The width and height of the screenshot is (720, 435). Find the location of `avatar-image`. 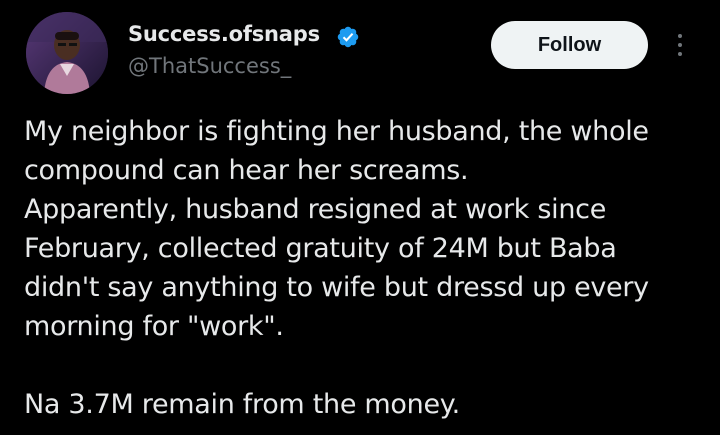

avatar-image is located at coordinates (67, 53).